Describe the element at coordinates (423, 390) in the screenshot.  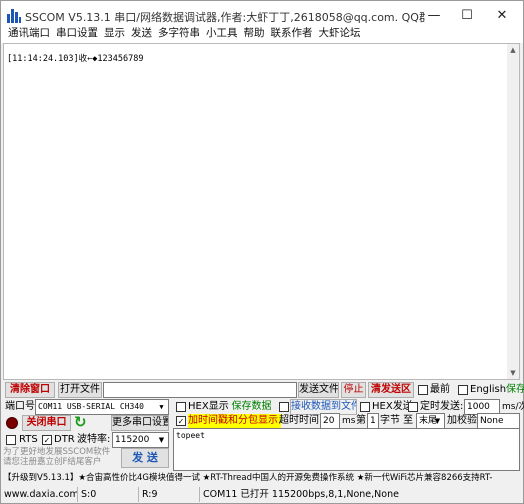
I see `topmost-checkbox` at that location.